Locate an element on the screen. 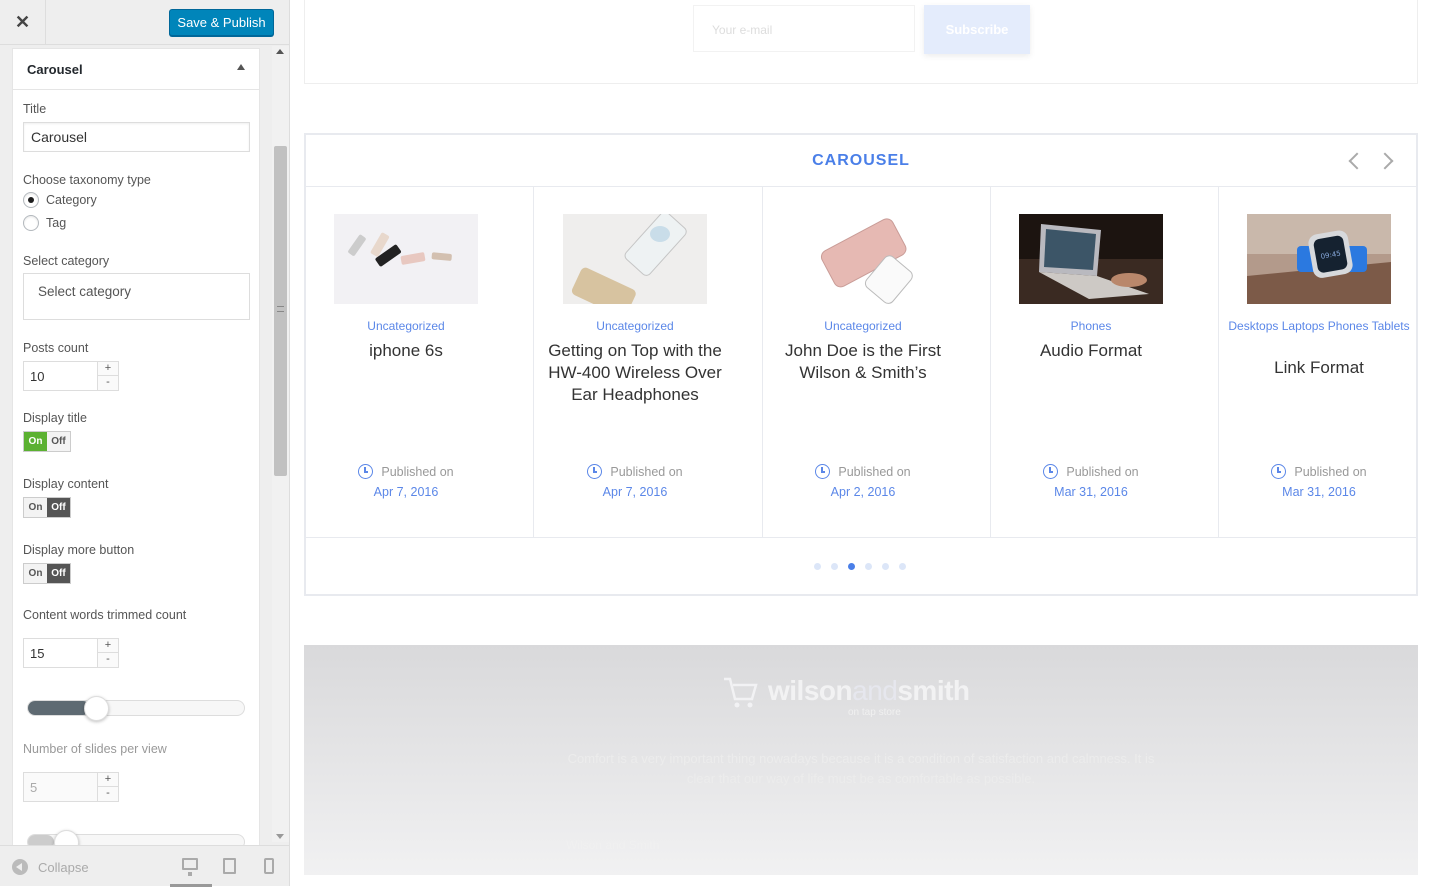  desktop-icon is located at coordinates (190, 867).